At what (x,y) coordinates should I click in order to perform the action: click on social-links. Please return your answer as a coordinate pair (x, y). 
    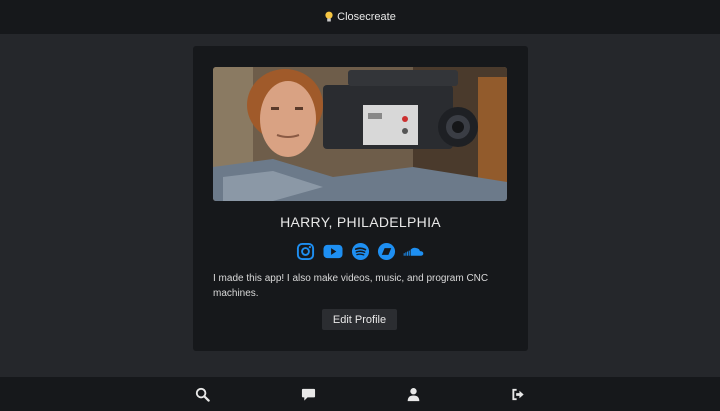
    Looking at the image, I should click on (360, 251).